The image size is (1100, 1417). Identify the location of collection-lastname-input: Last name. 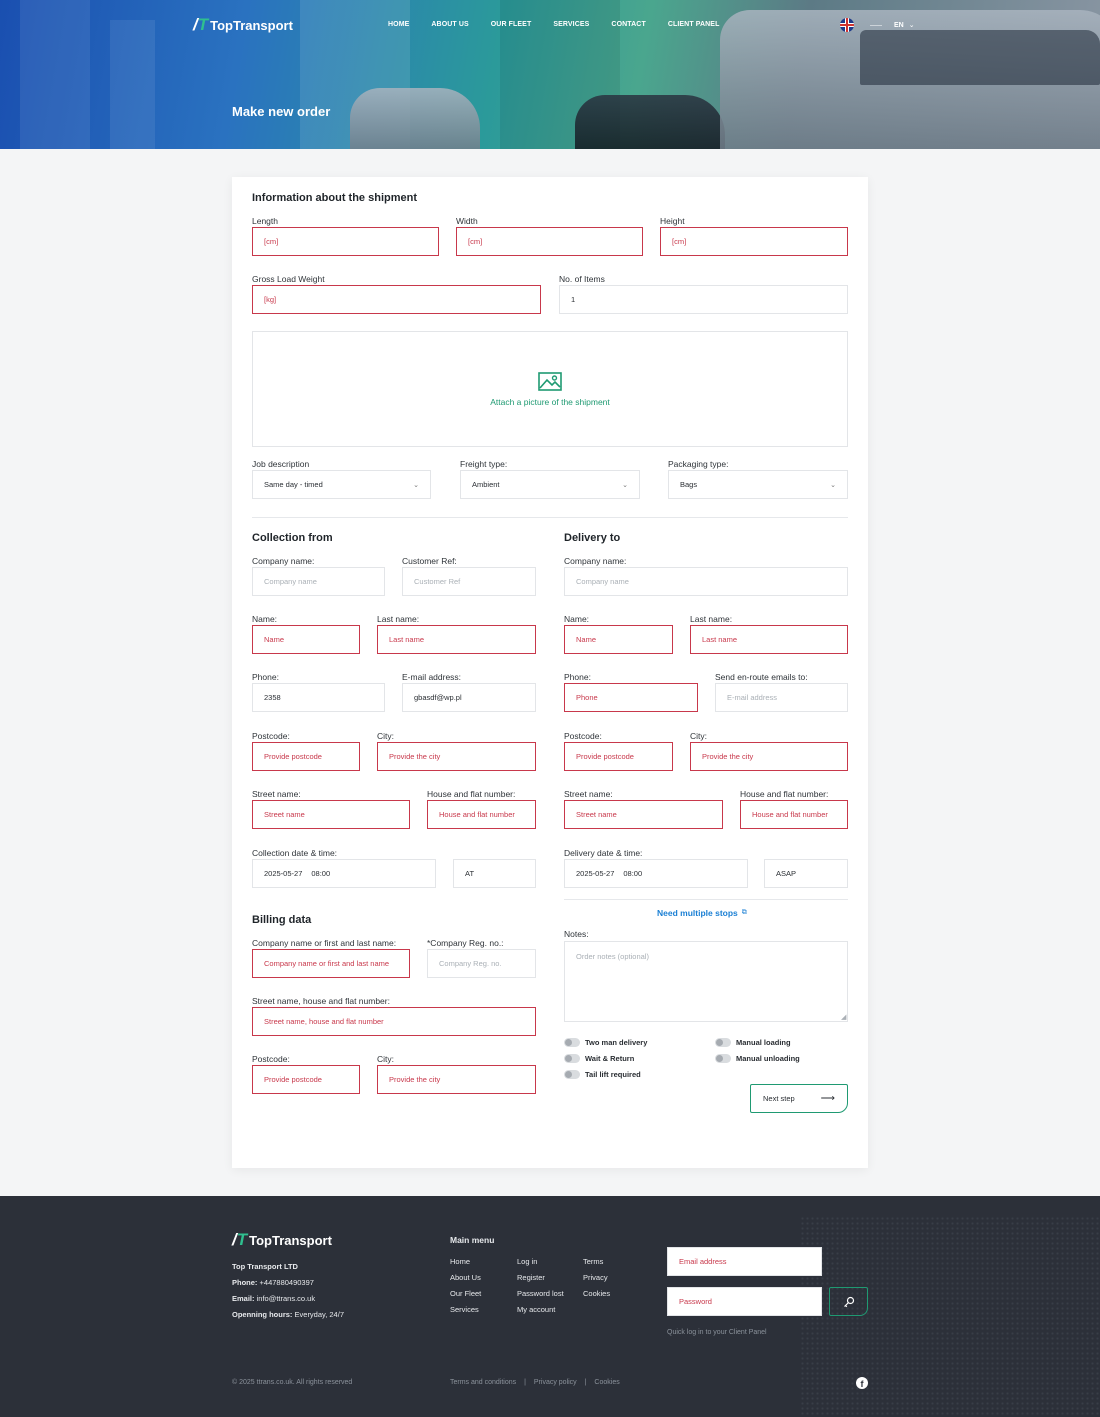
(456, 639).